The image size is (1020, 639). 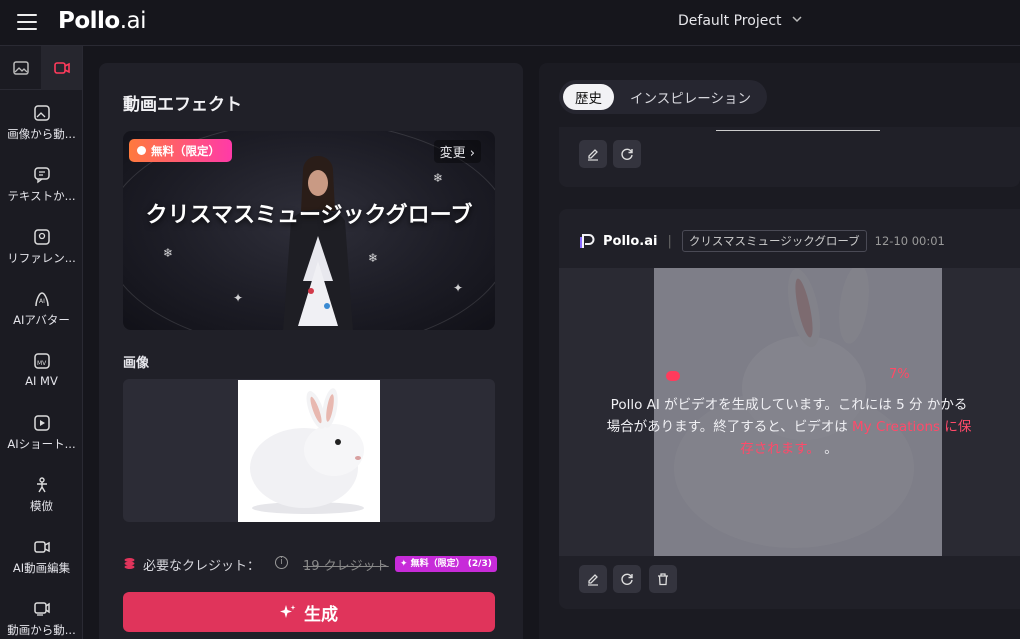 I want to click on menu-icon, so click(x=27, y=22).